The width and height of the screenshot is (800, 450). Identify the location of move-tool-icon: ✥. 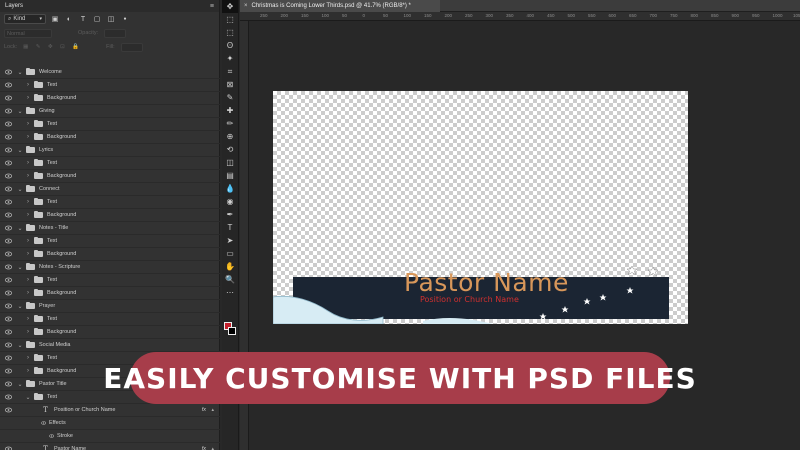
(230, 6).